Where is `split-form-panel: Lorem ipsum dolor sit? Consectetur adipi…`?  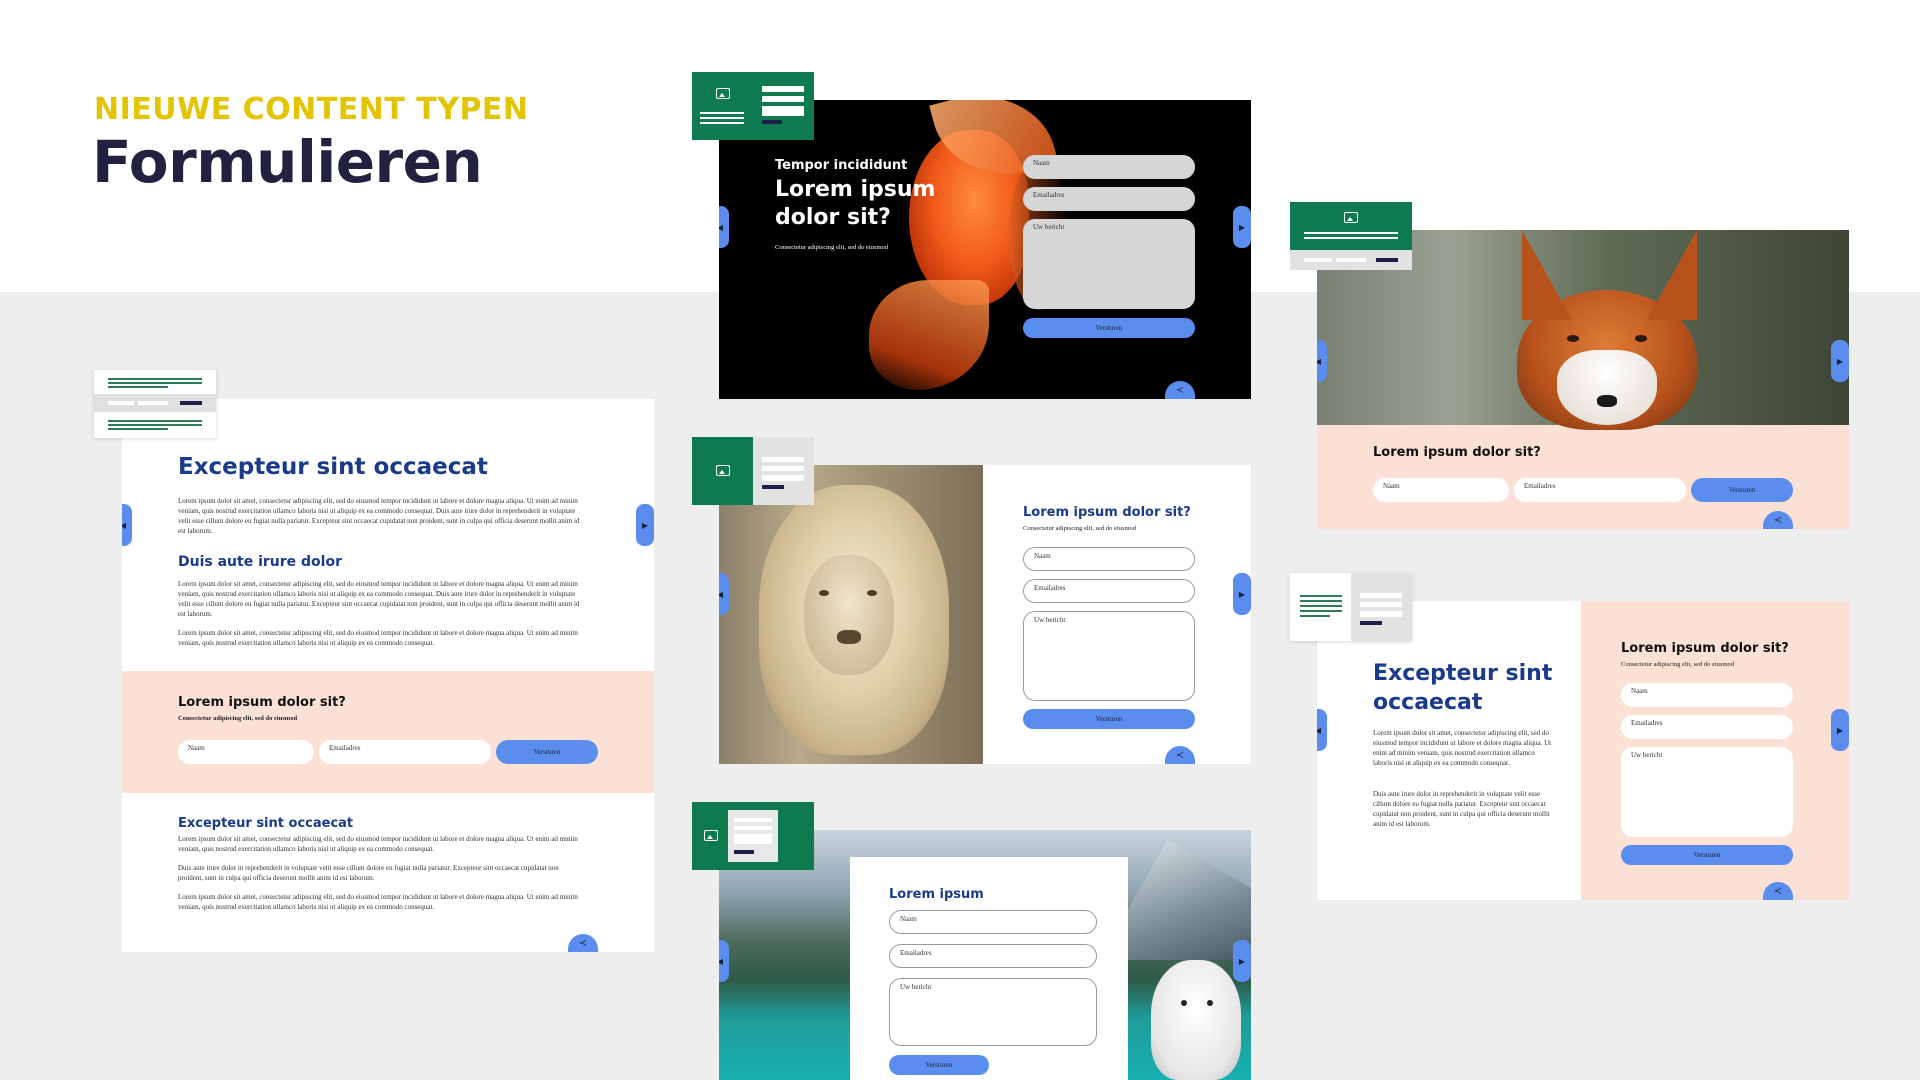
split-form-panel: Lorem ipsum dolor sit? Consectetur adipi… is located at coordinates (1715, 750).